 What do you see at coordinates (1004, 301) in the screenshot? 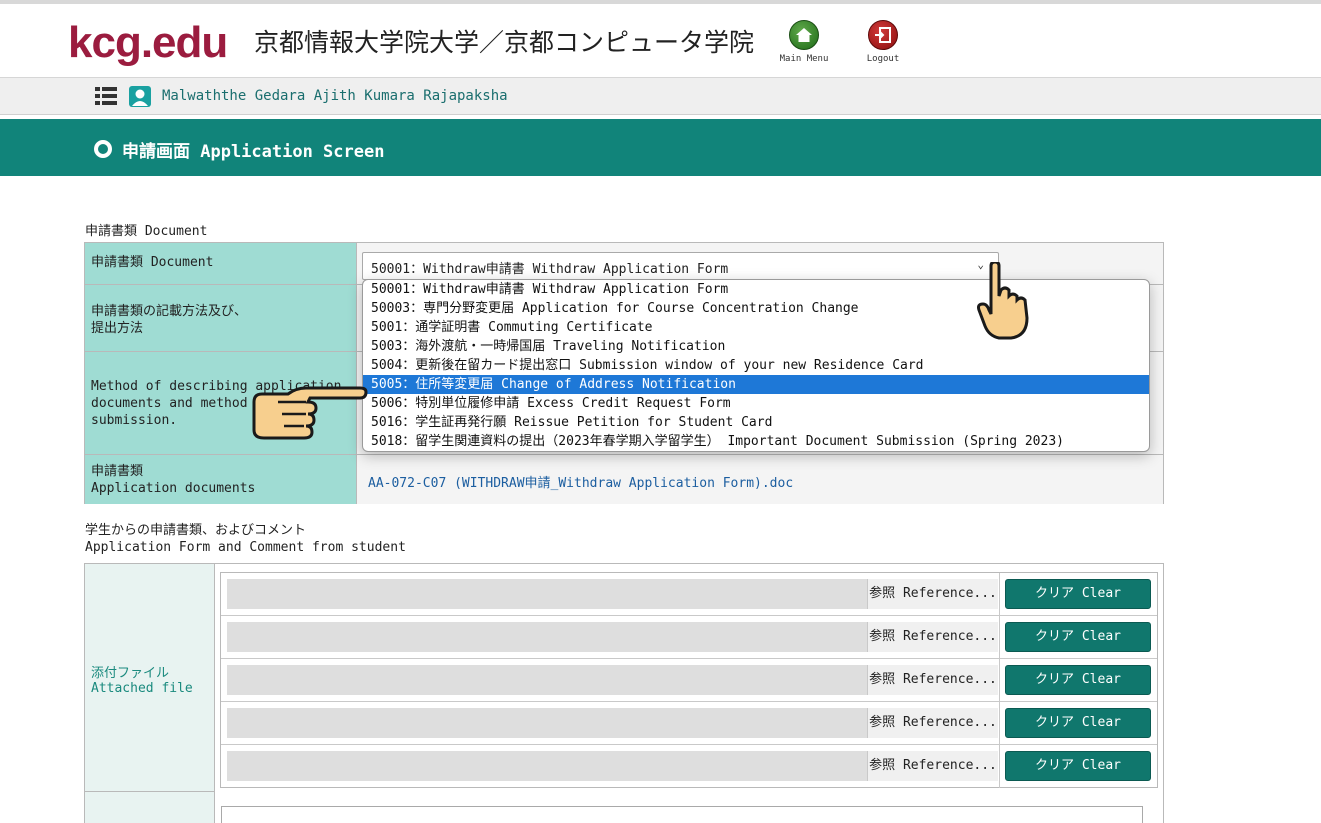
I see `cursor-hand-icon` at bounding box center [1004, 301].